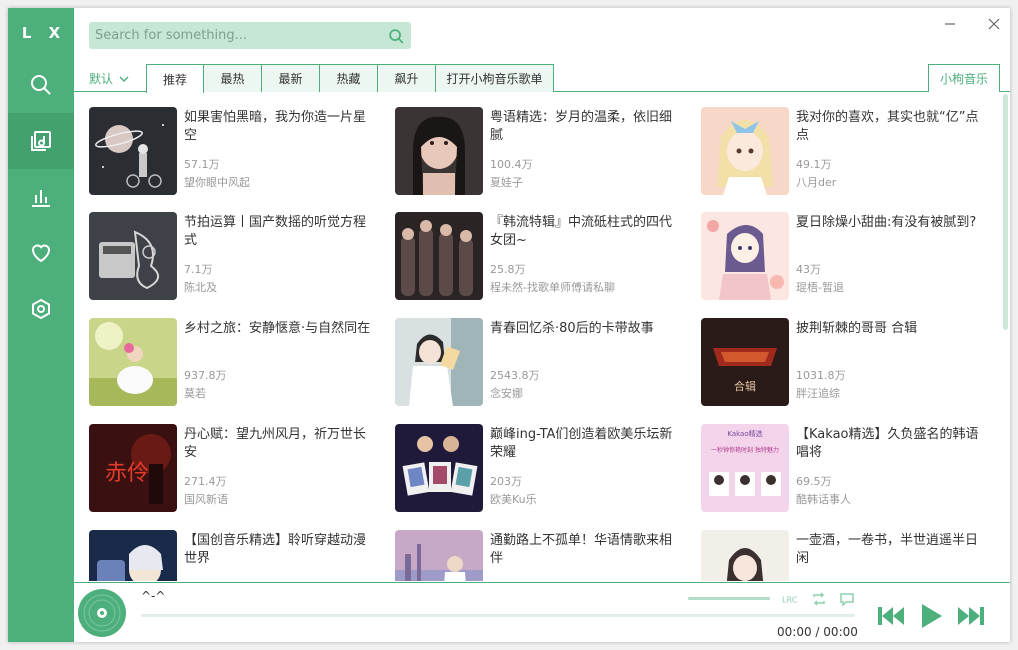 The height and width of the screenshot is (650, 1018). Describe the element at coordinates (101, 79) in the screenshot. I see `sort-select-value: 默认` at that location.